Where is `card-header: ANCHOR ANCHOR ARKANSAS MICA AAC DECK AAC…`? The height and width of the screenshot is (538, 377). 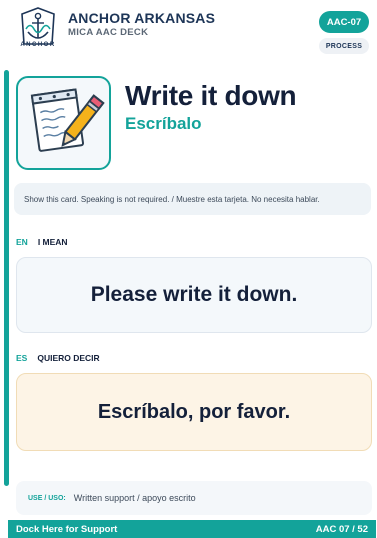 card-header: ANCHOR ANCHOR ARKANSAS MICA AAC DECK AAC… is located at coordinates (188, 30).